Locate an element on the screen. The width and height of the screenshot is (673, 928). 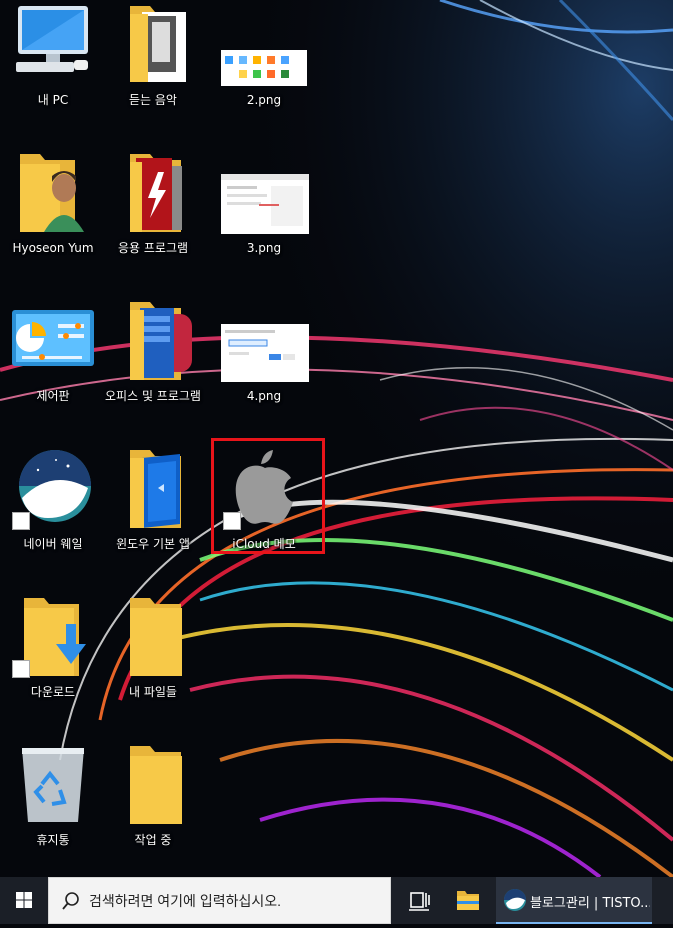
desktop-icon-control-panel: 제어판 is located at coordinates (53, 366).